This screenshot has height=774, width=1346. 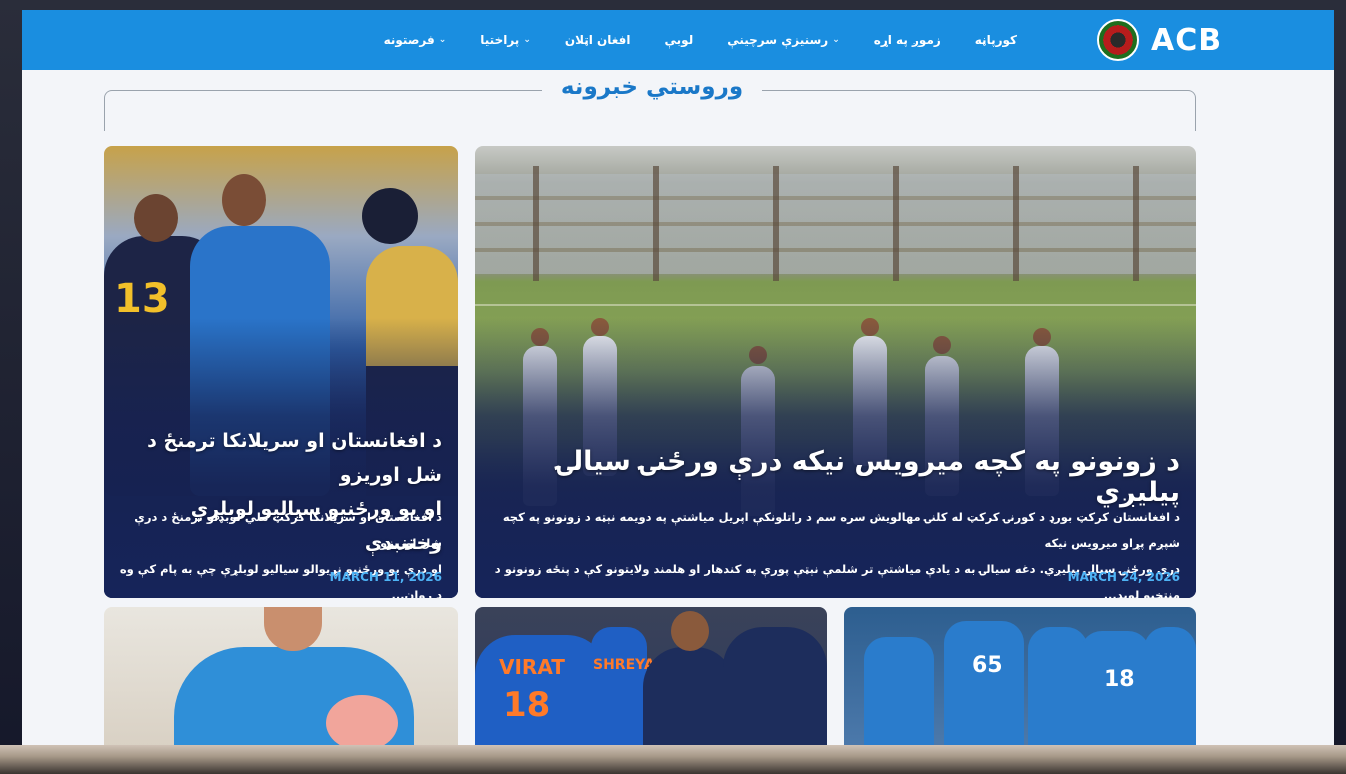 What do you see at coordinates (281, 676) in the screenshot?
I see `news-card-coach` at bounding box center [281, 676].